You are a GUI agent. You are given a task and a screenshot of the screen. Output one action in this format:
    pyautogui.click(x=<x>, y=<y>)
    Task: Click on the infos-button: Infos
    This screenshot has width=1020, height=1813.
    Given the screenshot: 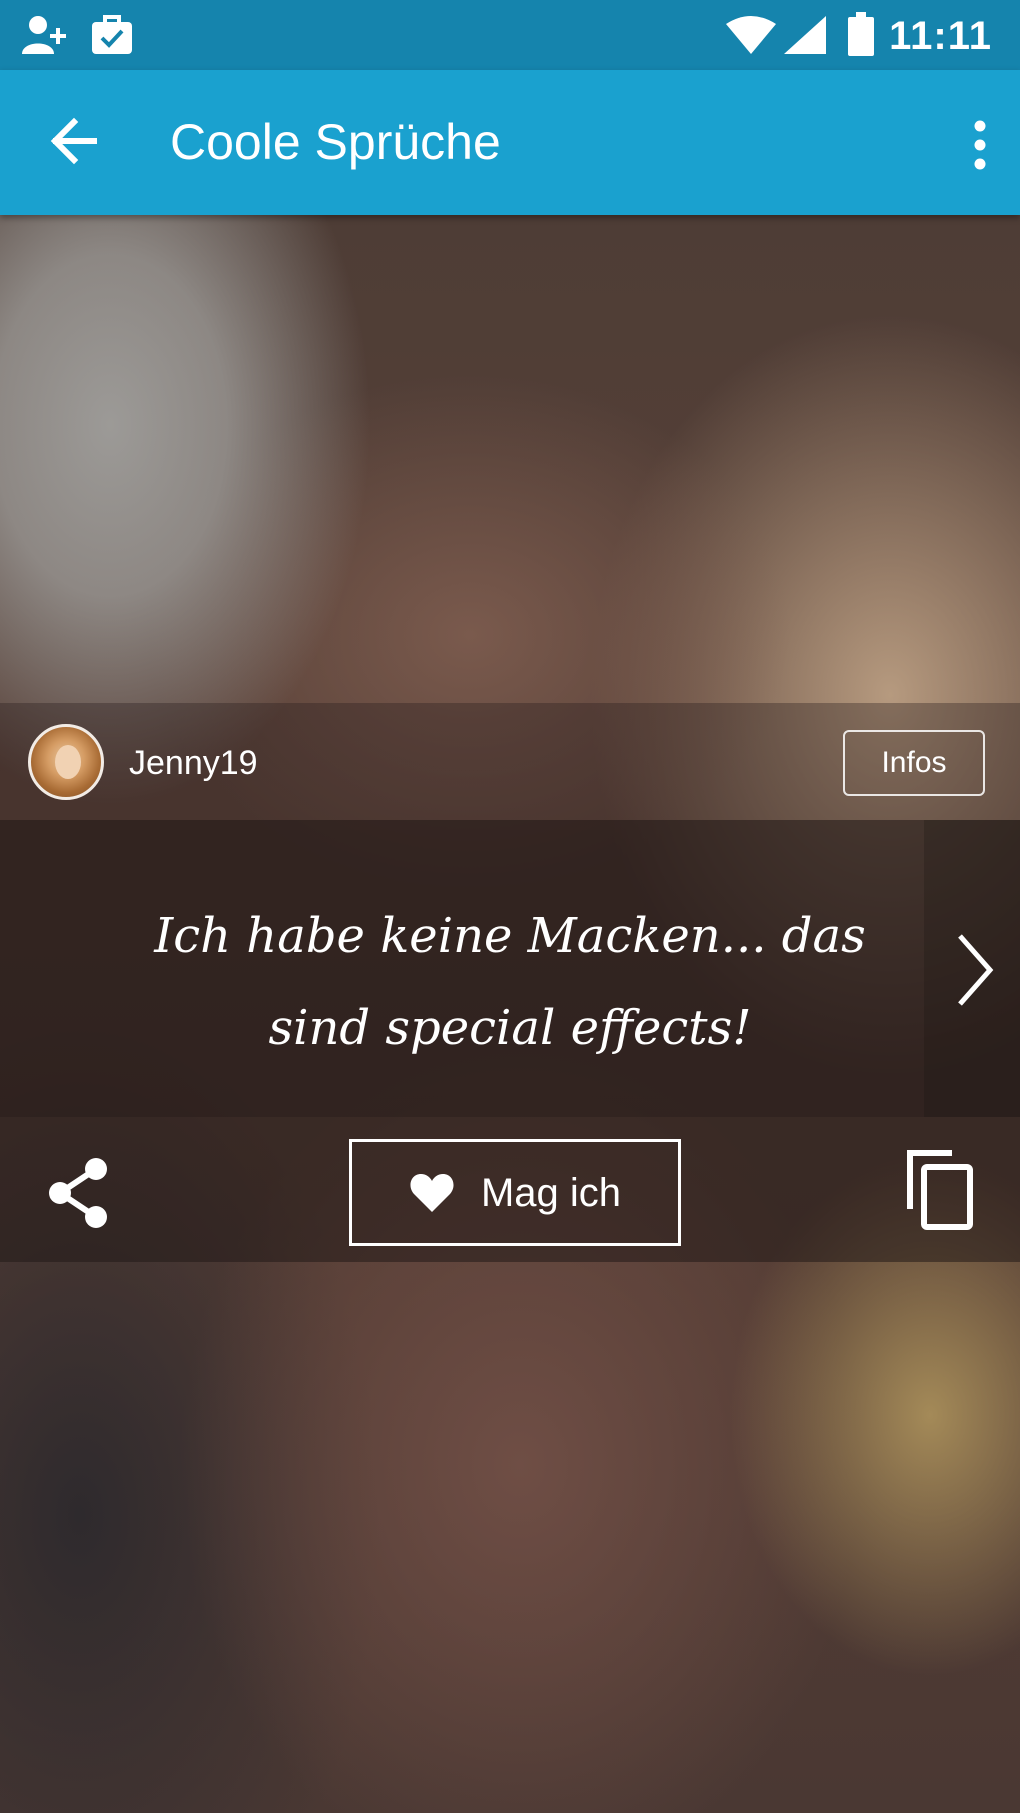 What is the action you would take?
    pyautogui.click(x=914, y=763)
    